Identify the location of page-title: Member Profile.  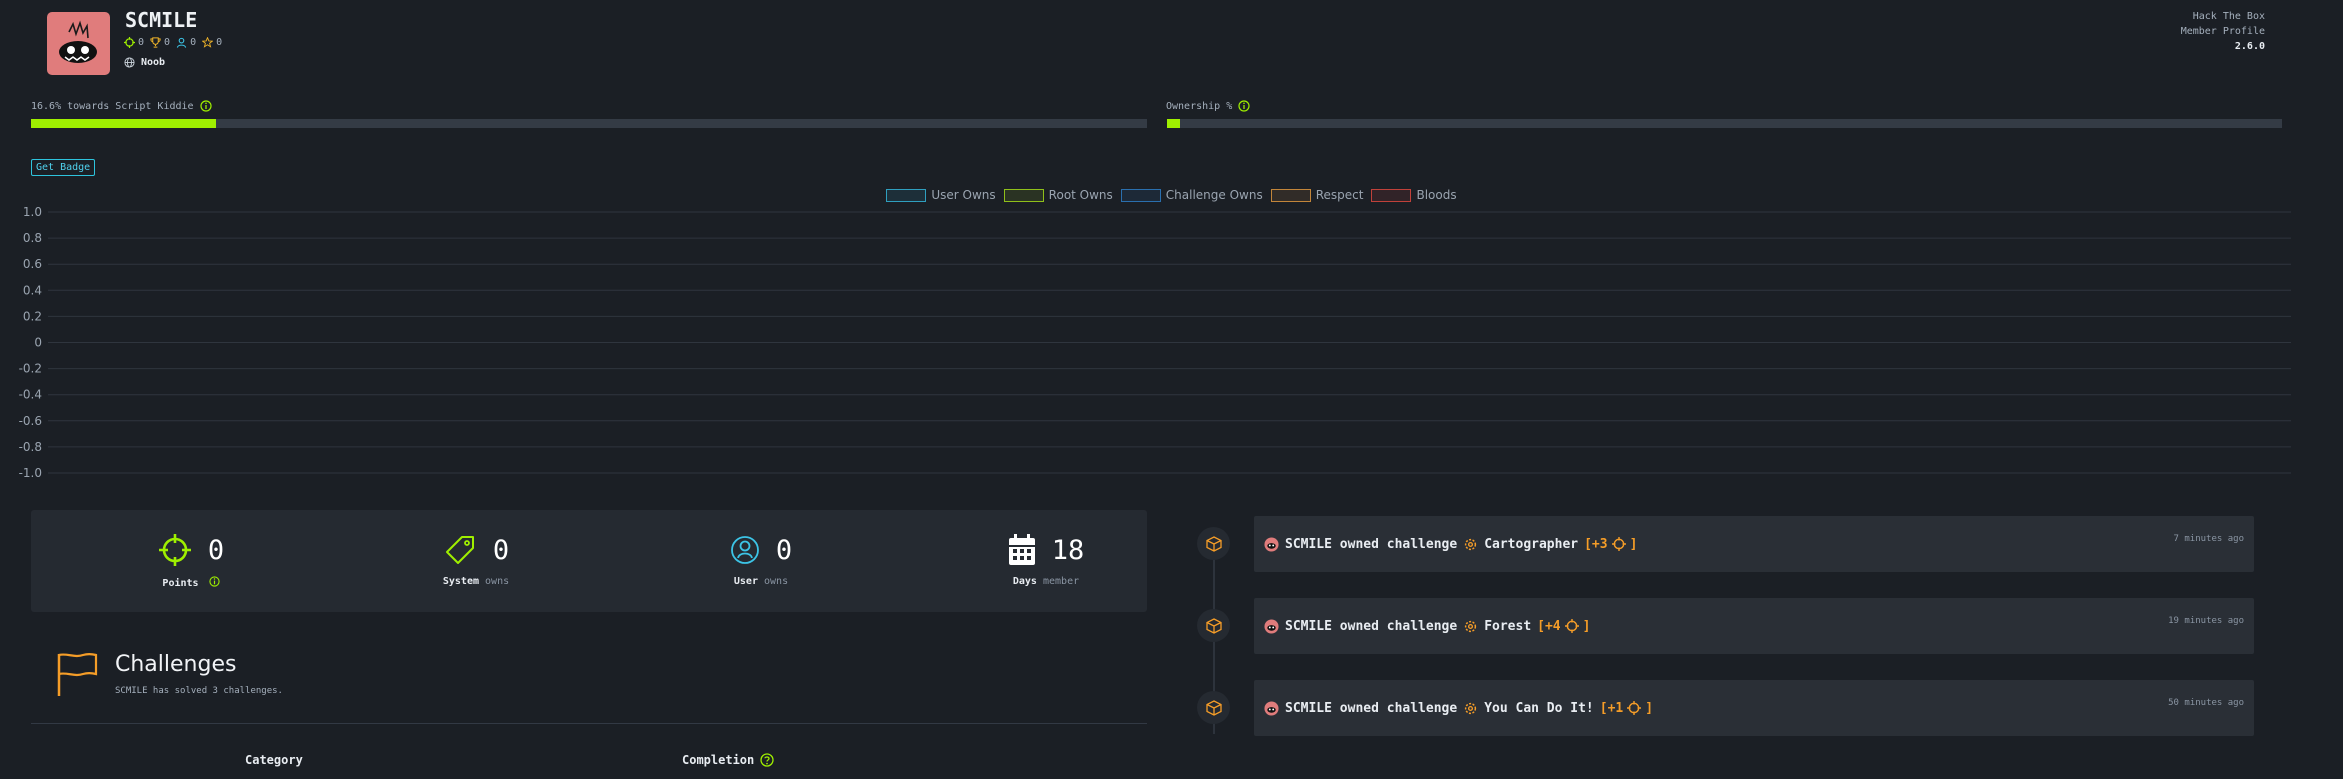
(2222, 31).